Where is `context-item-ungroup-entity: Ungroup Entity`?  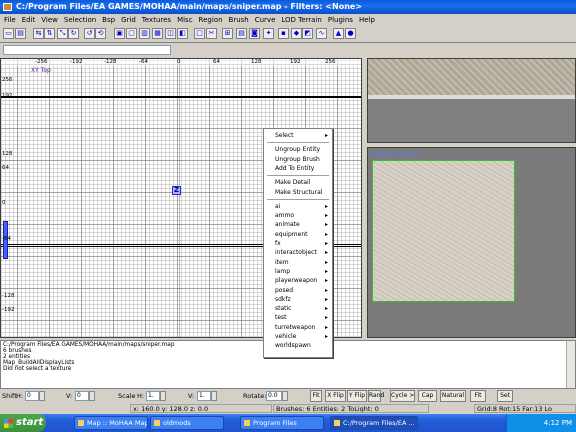
context-item-ungroup-entity: Ungroup Entity is located at coordinates (298, 149).